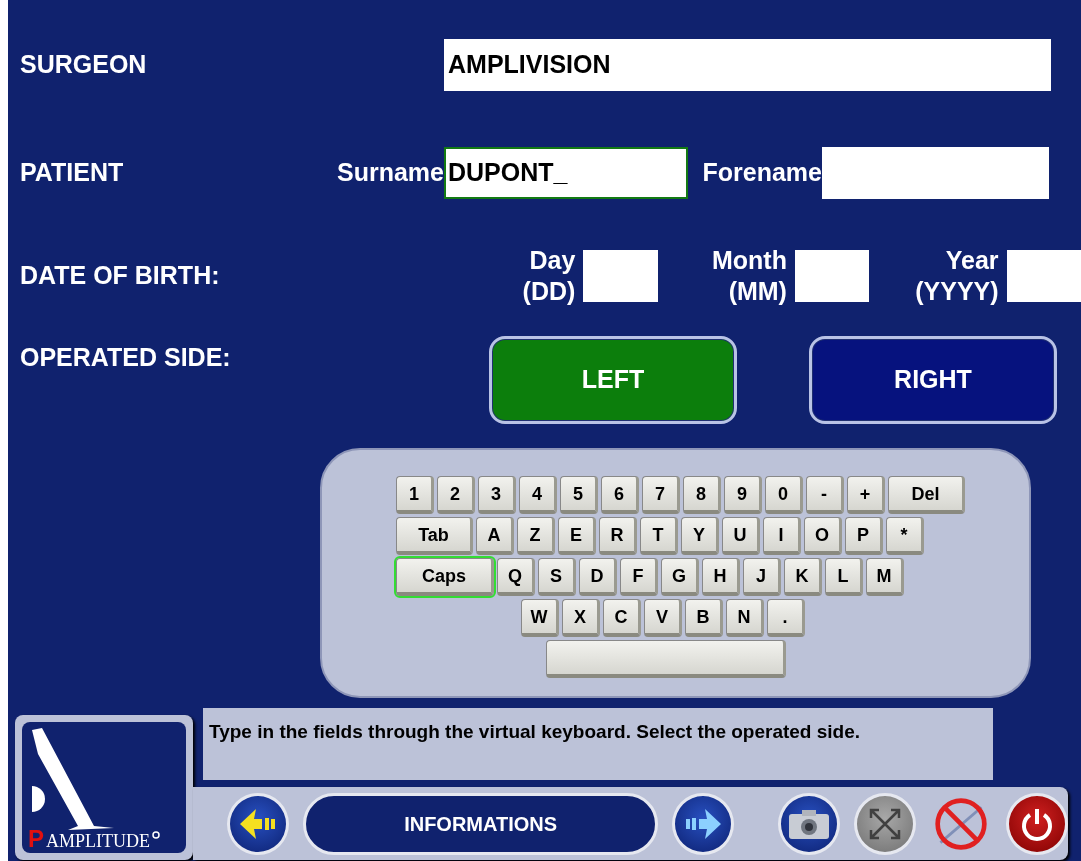 The width and height of the screenshot is (1081, 861). What do you see at coordinates (663, 618) in the screenshot?
I see `keyboard-key: V` at bounding box center [663, 618].